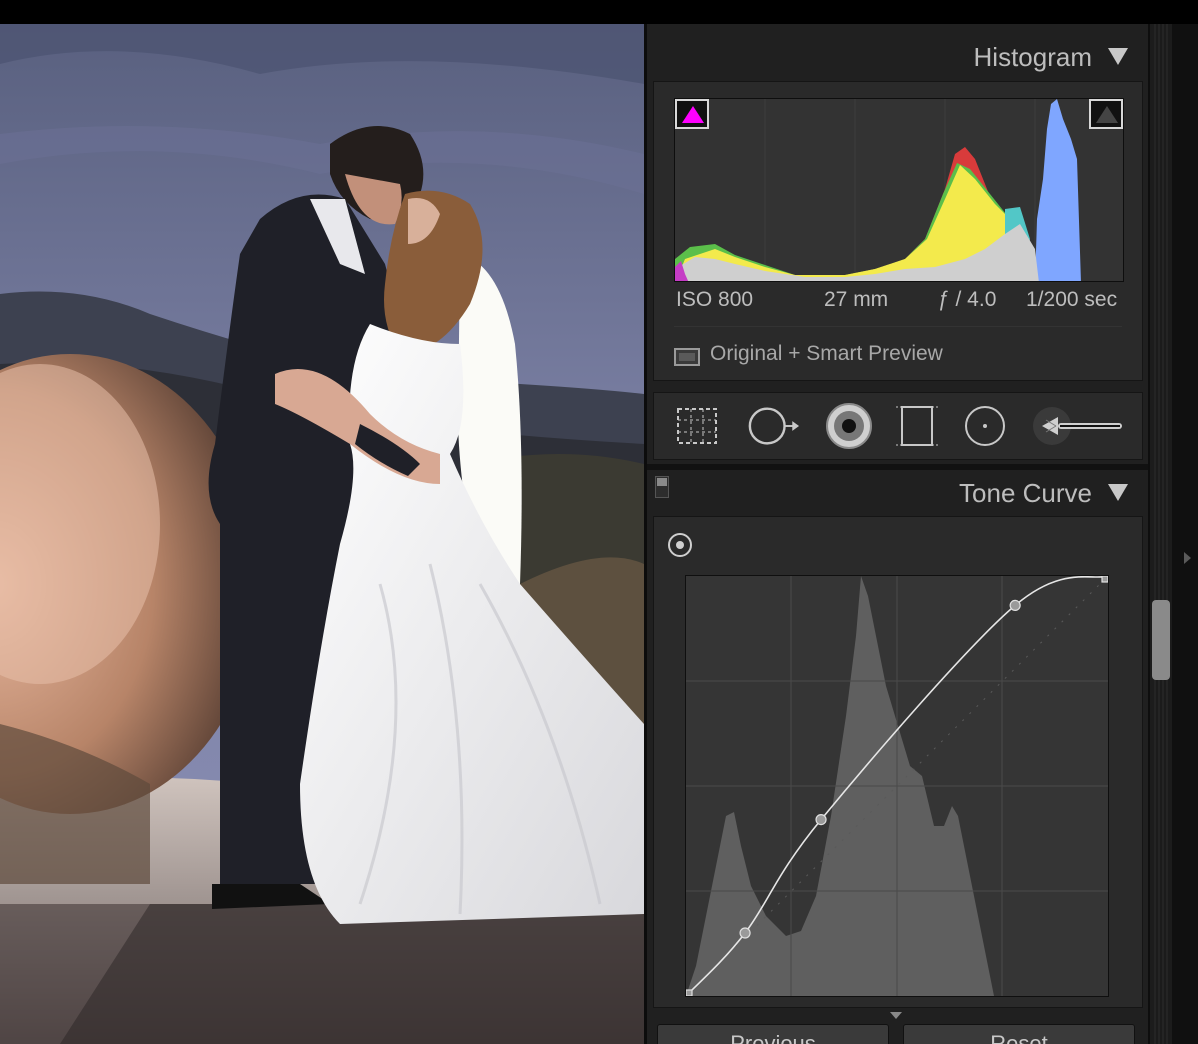  Describe the element at coordinates (1025, 493) in the screenshot. I see `tone-curve-title: Tone Curve` at that location.